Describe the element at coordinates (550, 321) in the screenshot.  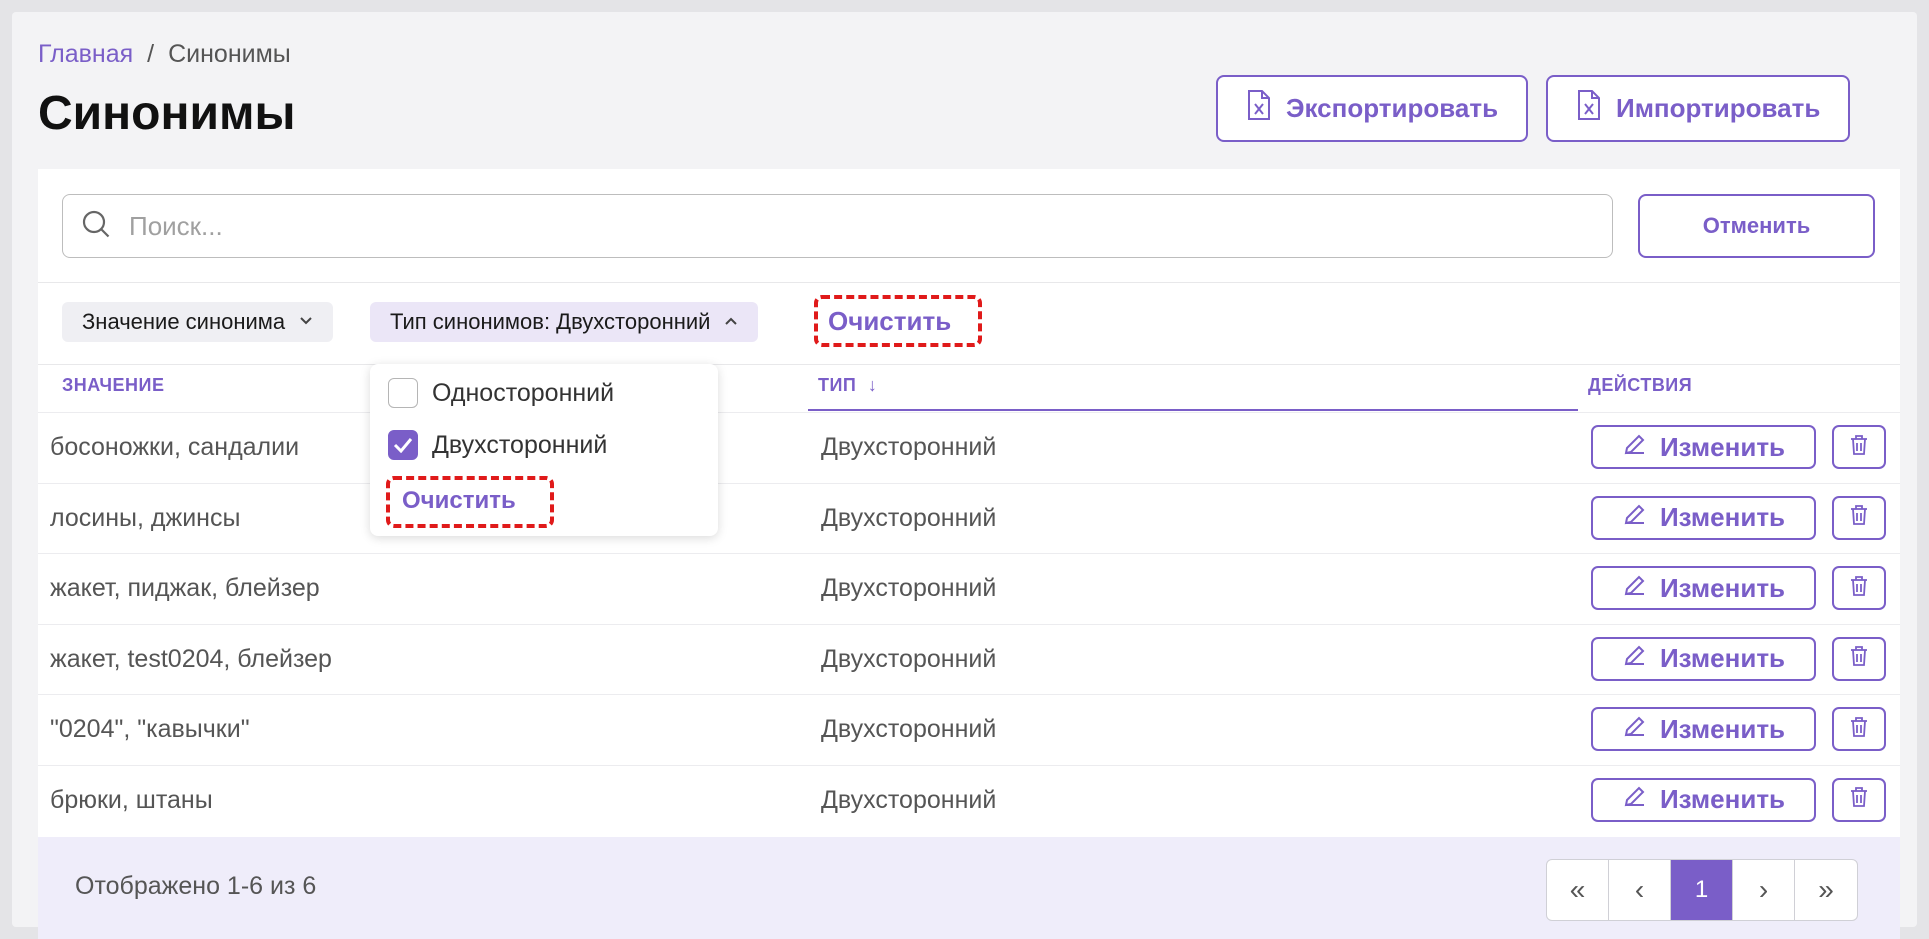
I see `filter-synonym-type-label: Тип синонимов: Двухсторонний` at that location.